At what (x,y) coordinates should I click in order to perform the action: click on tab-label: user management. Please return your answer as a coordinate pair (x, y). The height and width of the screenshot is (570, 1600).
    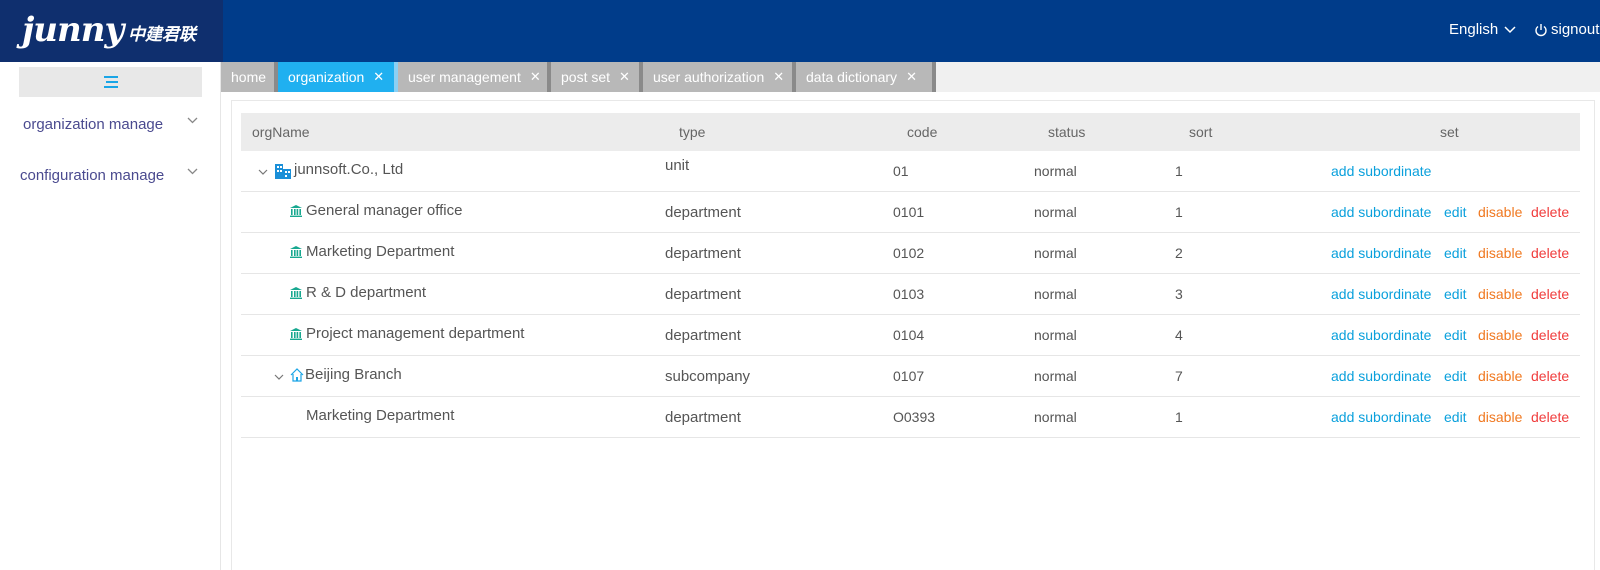
    Looking at the image, I should click on (464, 77).